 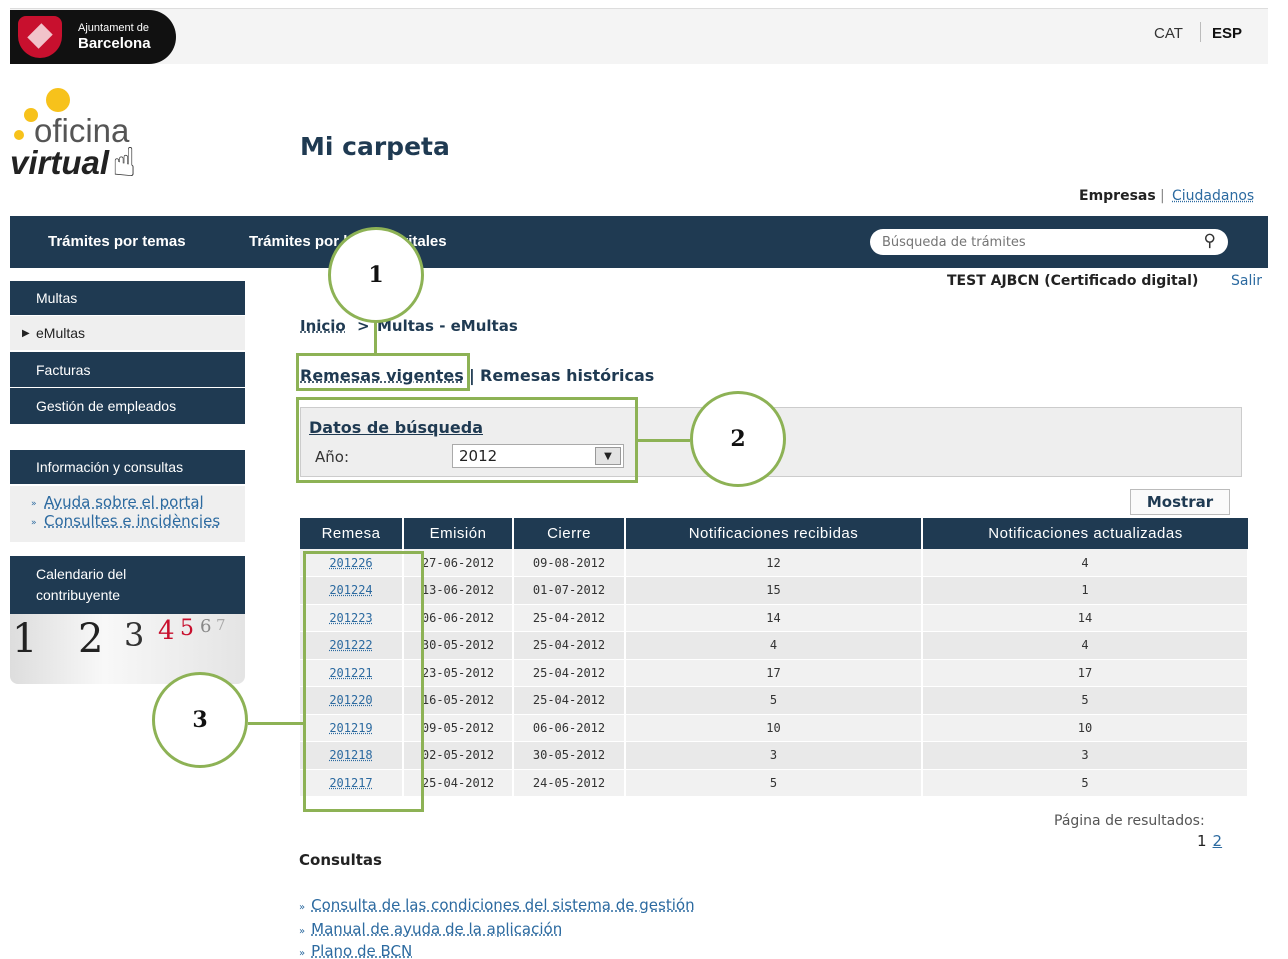 I want to click on consulta-link-manual: » Manual de ayuda de la aplicación, so click(x=430, y=929).